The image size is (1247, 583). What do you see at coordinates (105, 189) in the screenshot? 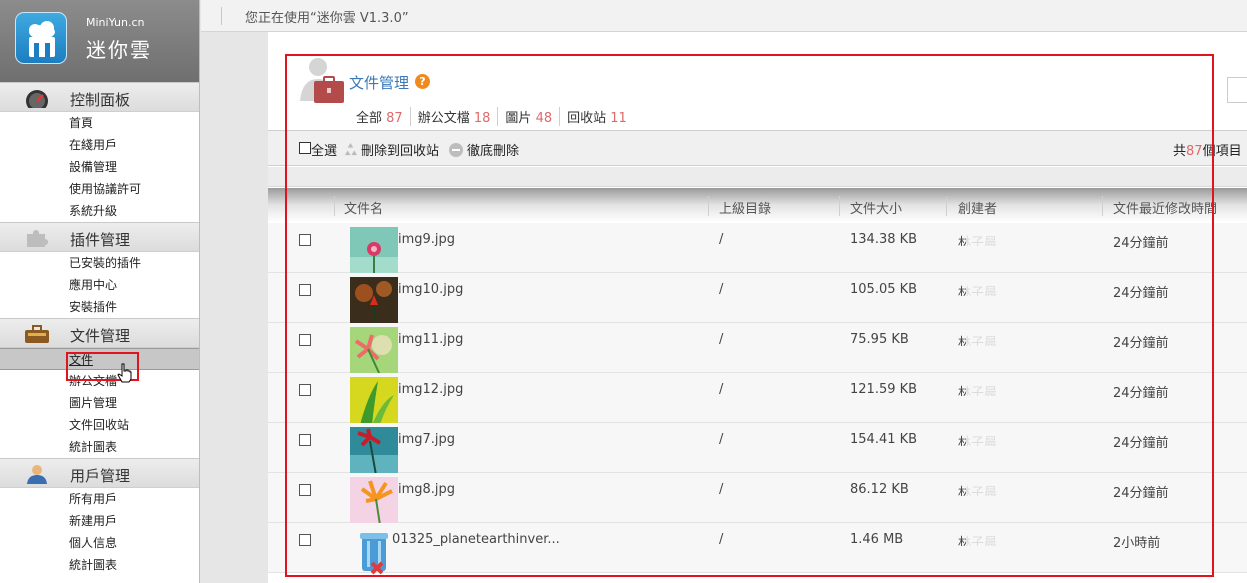
I see `sidebar-item-label: 使用協議許可` at bounding box center [105, 189].